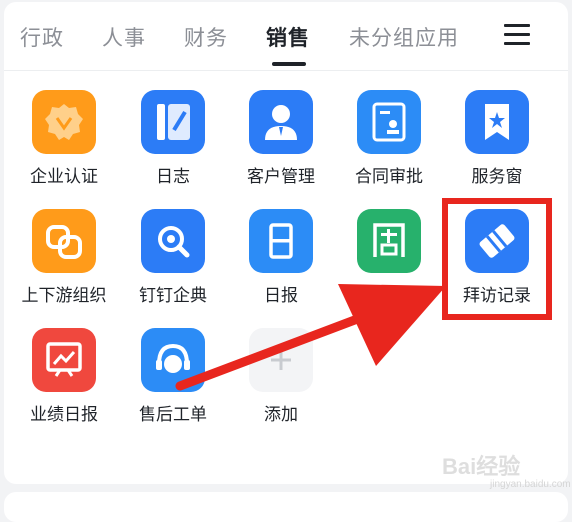 The width and height of the screenshot is (572, 522). I want to click on watermark: Bai经验 jingyan.baidu.com, so click(507, 470).